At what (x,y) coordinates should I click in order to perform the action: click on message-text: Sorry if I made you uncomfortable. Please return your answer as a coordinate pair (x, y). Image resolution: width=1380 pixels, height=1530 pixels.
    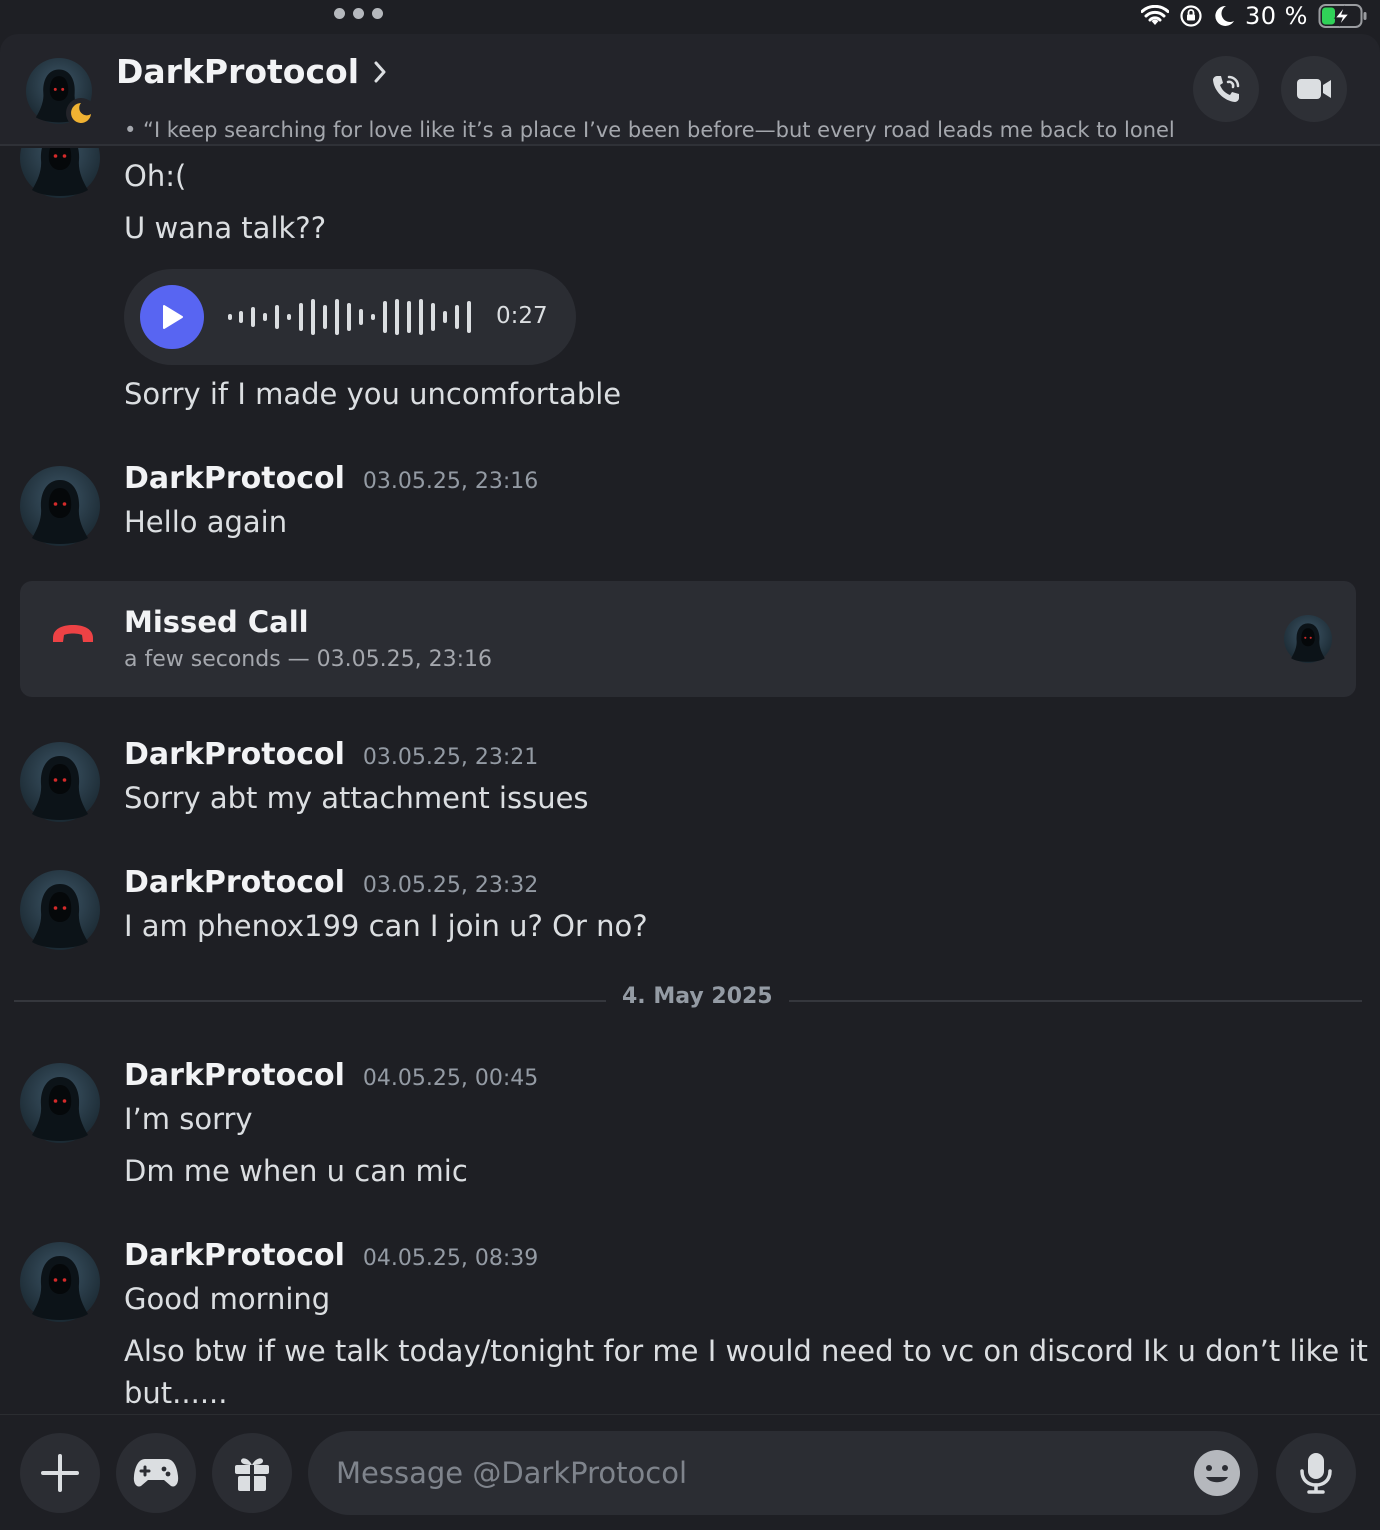
    Looking at the image, I should click on (373, 394).